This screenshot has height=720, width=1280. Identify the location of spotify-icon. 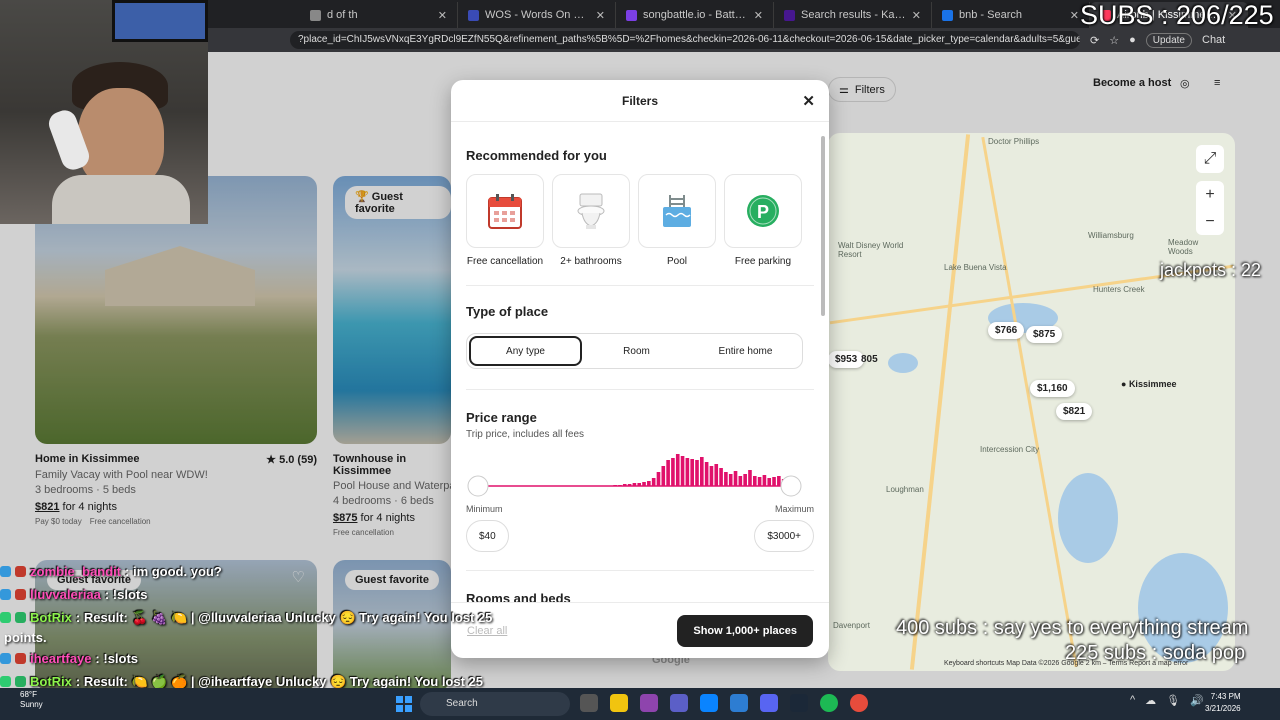
(829, 703).